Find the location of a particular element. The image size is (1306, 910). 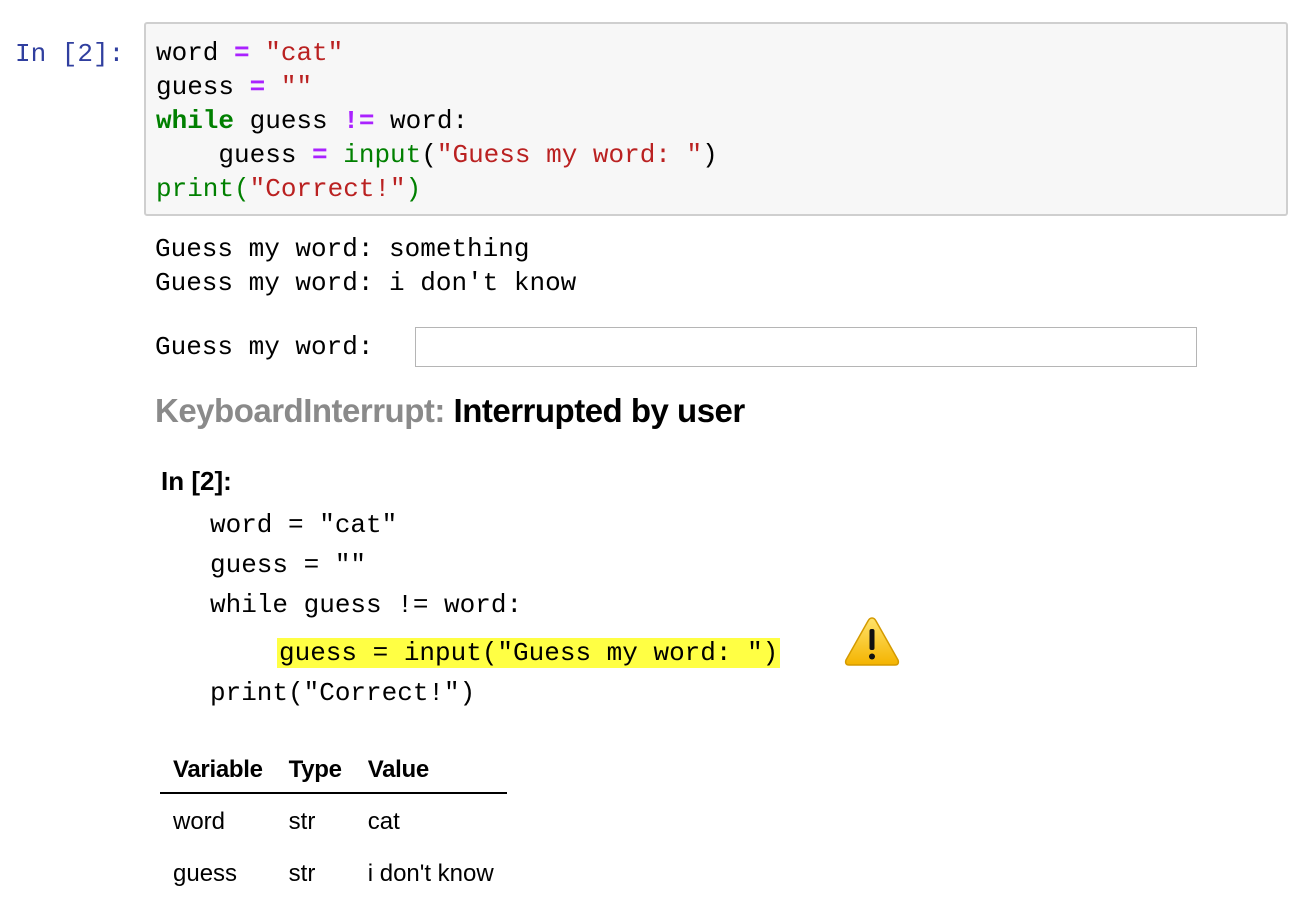

stdin-row: Guess my word: is located at coordinates (676, 347).